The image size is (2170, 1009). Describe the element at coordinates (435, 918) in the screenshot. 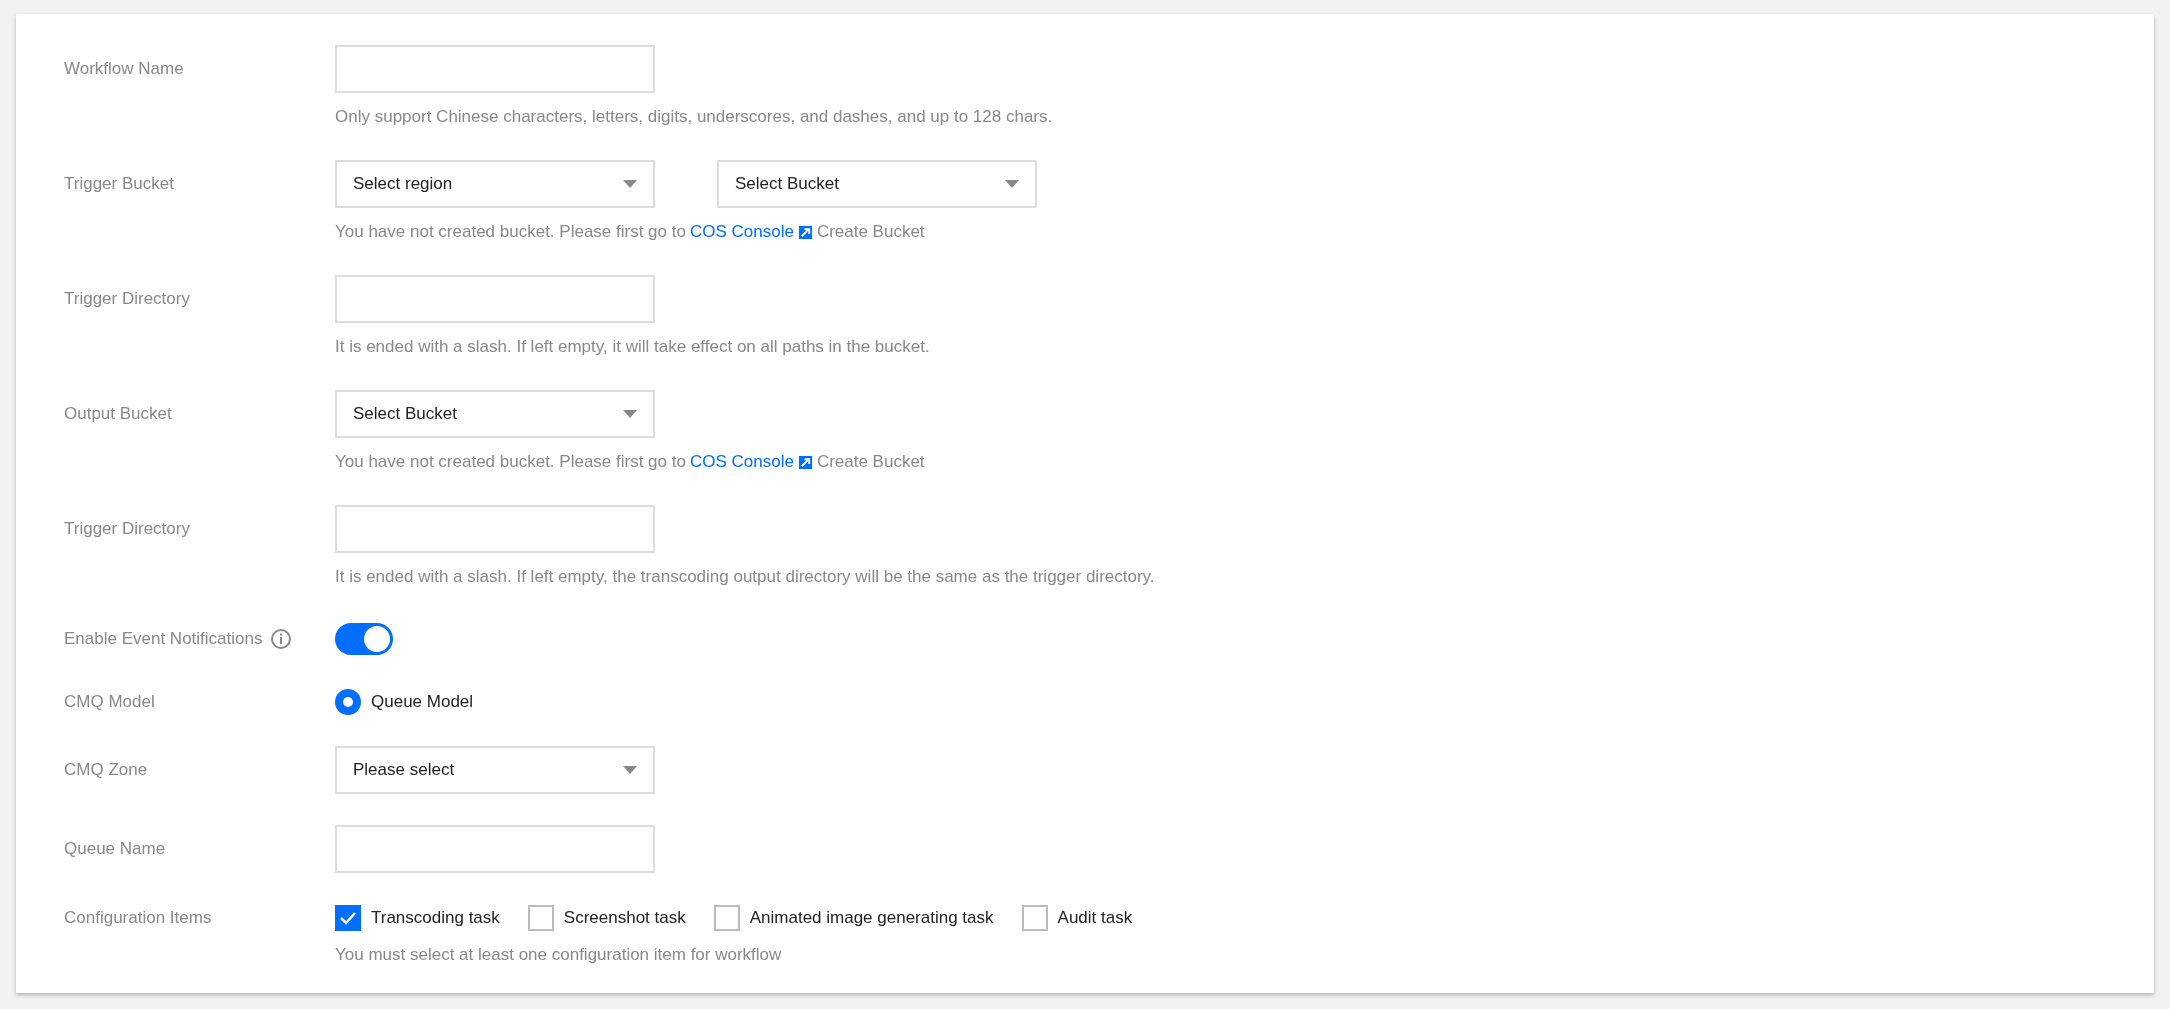

I see `checkbox-label: Transcoding task` at that location.